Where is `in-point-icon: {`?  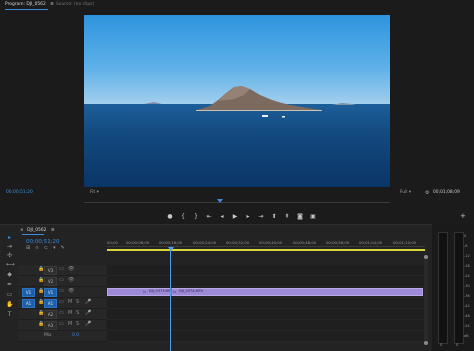
in-point-icon: { is located at coordinates (183, 216).